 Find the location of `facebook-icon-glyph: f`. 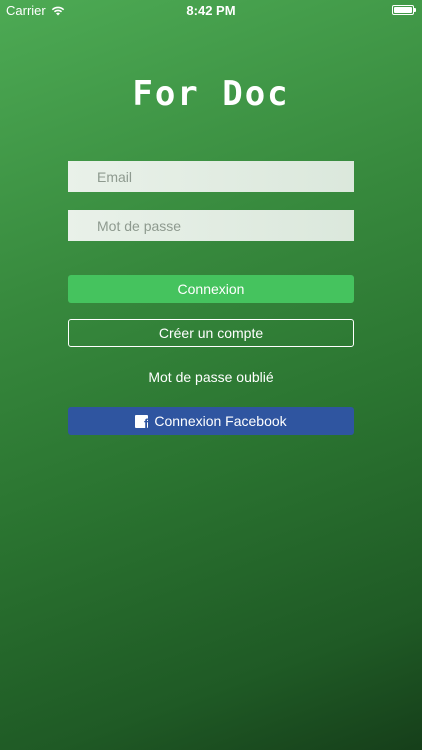

facebook-icon-glyph: f is located at coordinates (146, 421).